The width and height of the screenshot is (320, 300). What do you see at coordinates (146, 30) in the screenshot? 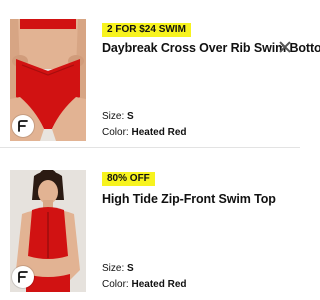
I see `promo-badge: 2 FOR $24 SWIM` at bounding box center [146, 30].